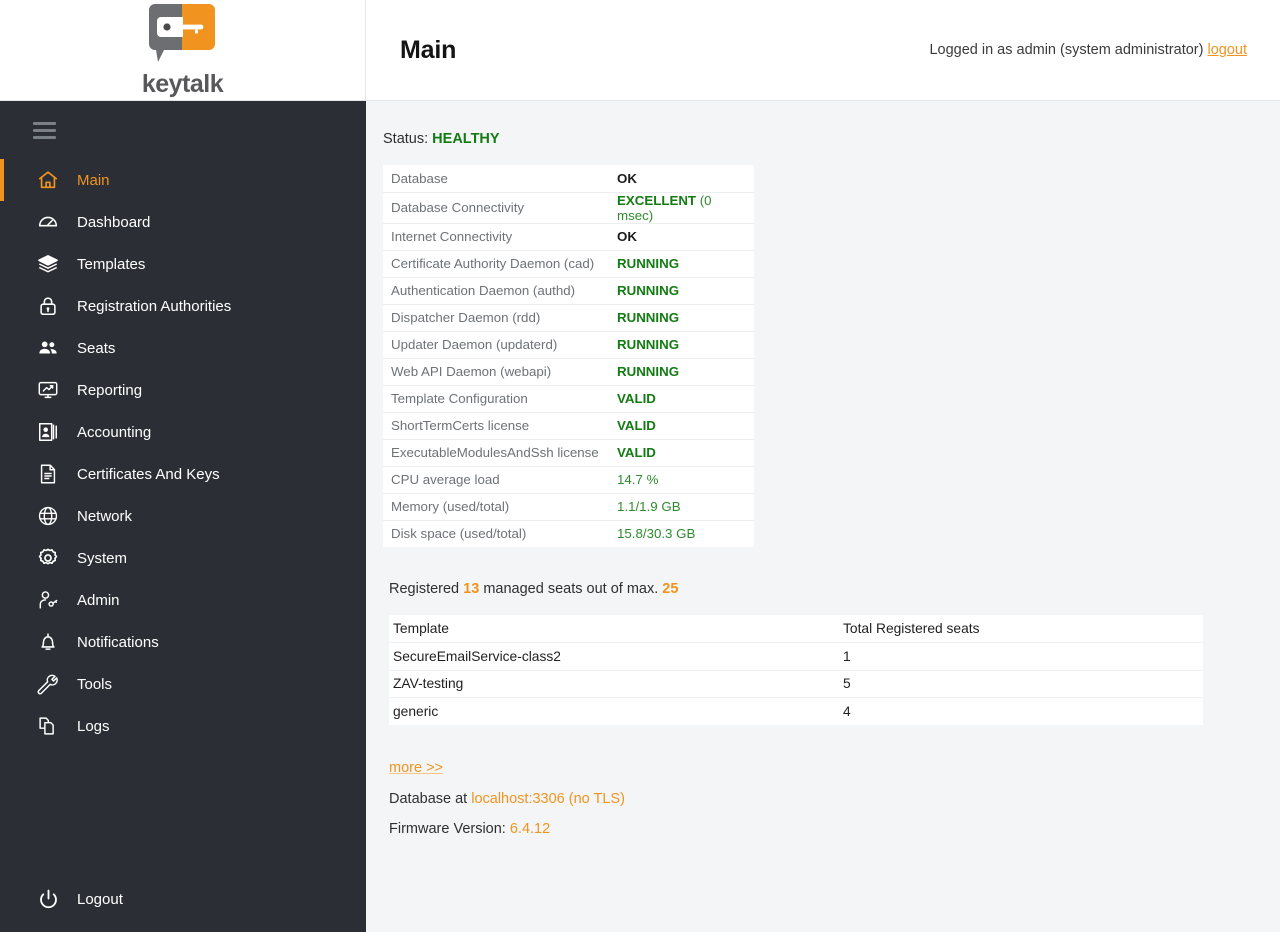 The height and width of the screenshot is (932, 1280). Describe the element at coordinates (182, 83) in the screenshot. I see `brand-name: keytalk` at that location.